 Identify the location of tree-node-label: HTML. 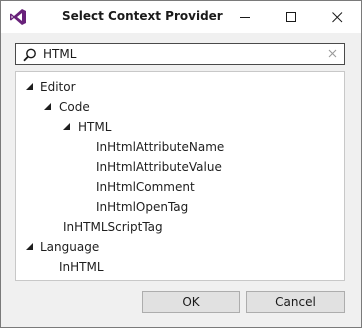
(95, 127).